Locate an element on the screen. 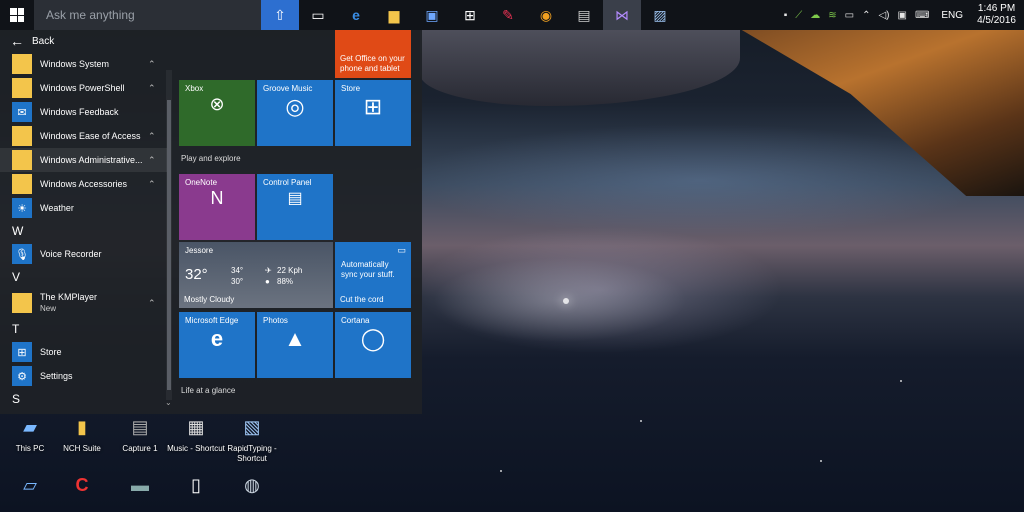 The width and height of the screenshot is (1024, 512). desktop-icon-ccleaner: C is located at coordinates (82, 486).